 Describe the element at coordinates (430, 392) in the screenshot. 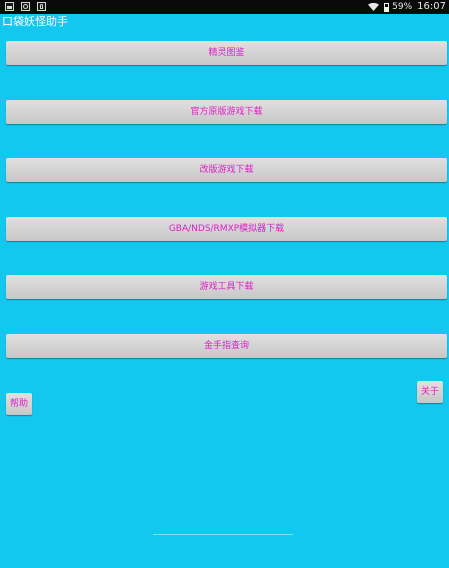

I see `about-button: 关于` at that location.